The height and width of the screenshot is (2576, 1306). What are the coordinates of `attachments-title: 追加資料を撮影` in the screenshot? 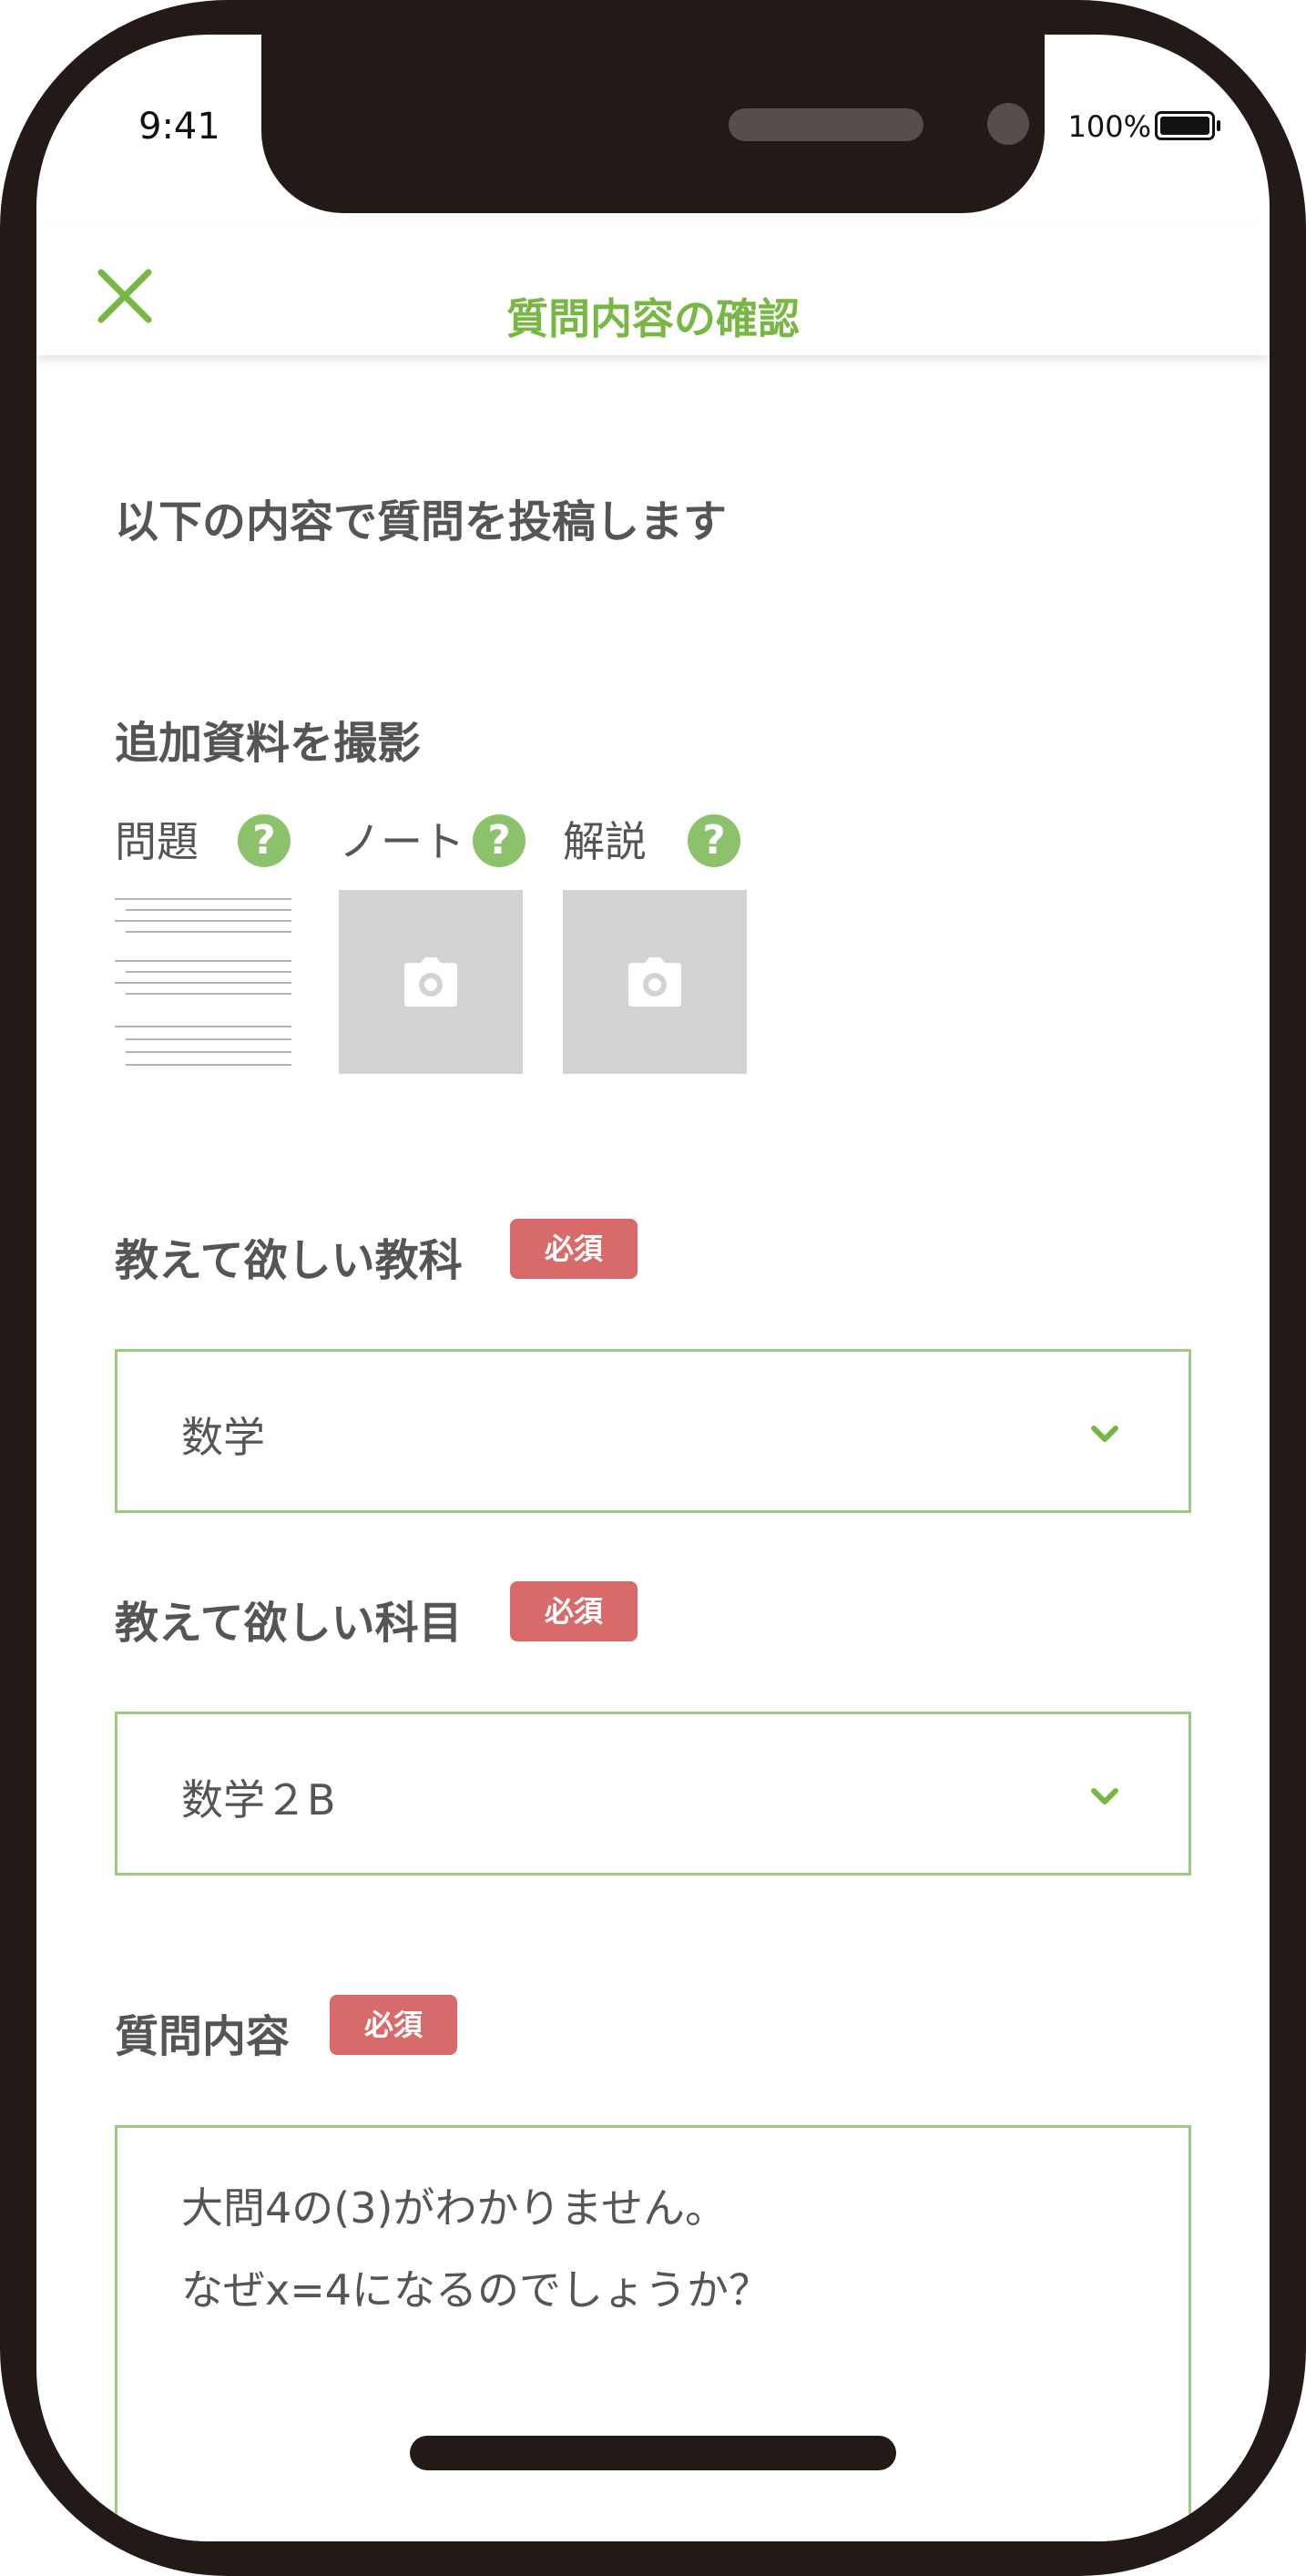 It's located at (268, 743).